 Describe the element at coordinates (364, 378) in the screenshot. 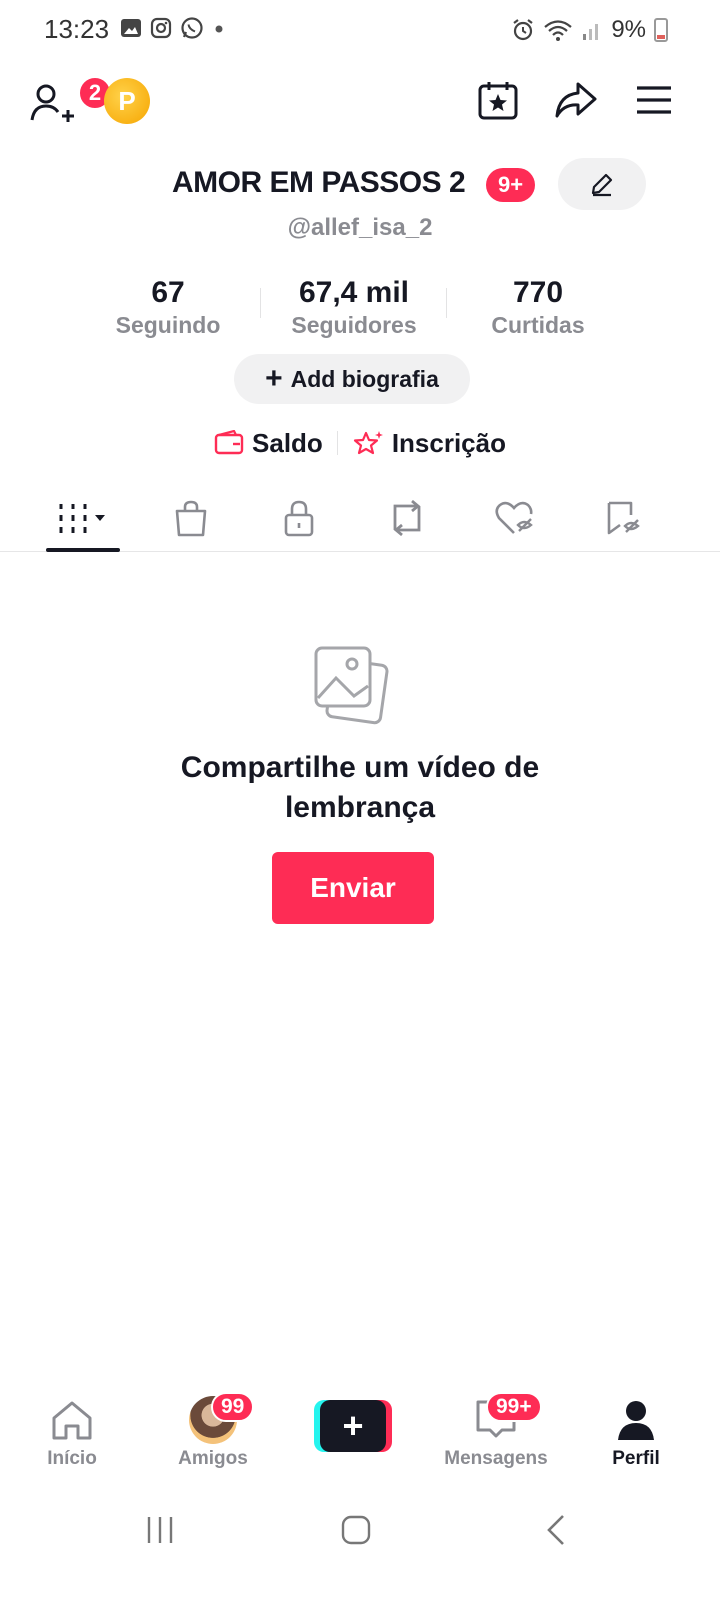

I see `add-bio-label: Add biografia` at that location.